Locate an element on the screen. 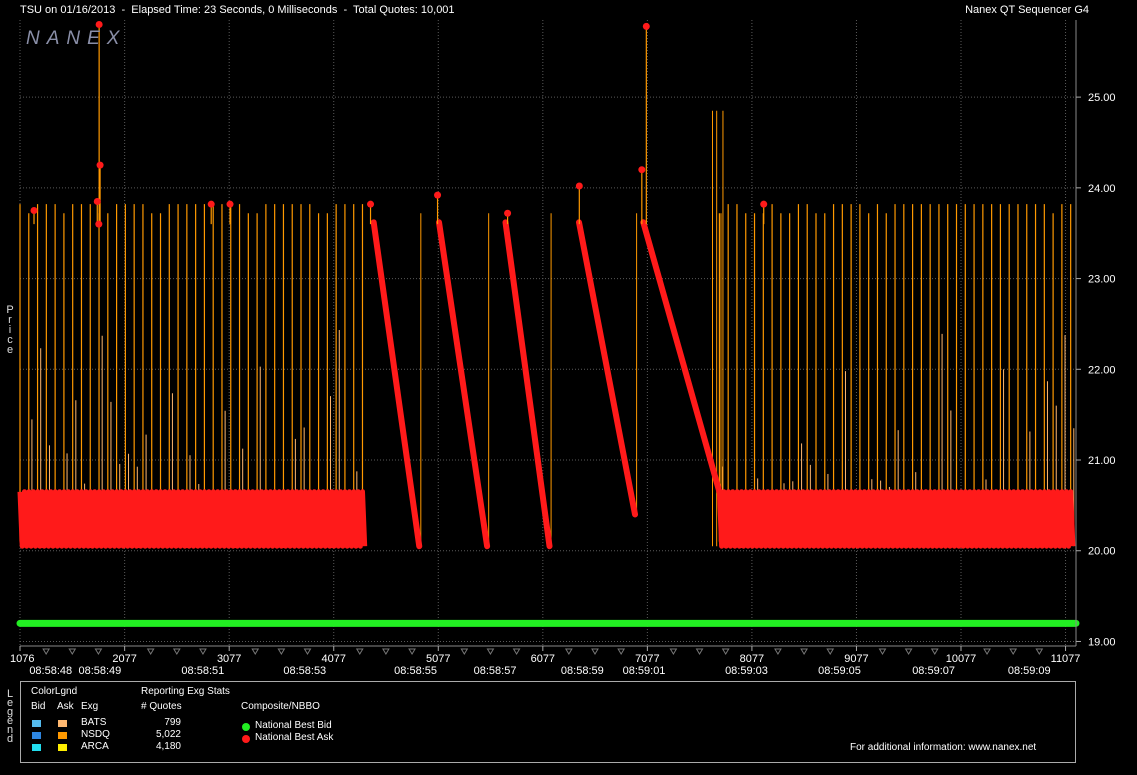  best-bid-label: National Best Bid is located at coordinates (293, 725).